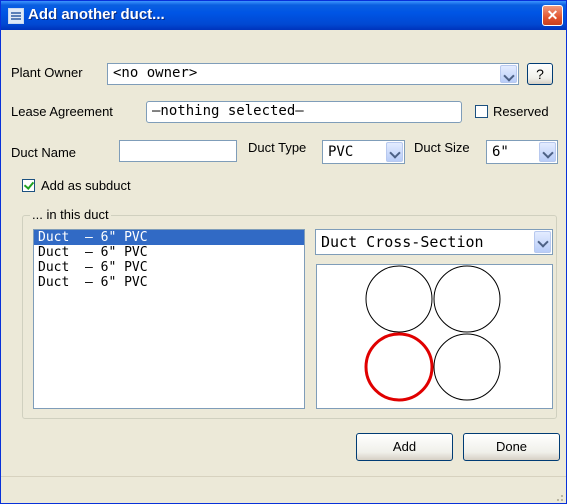 This screenshot has height=504, width=567. Describe the element at coordinates (277, 147) in the screenshot. I see `duct-type-label: Duct Type` at that location.